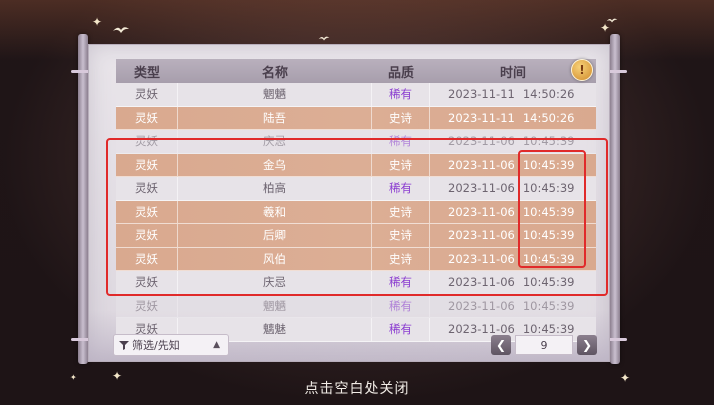 The image size is (714, 405). I want to click on funnel-icon, so click(124, 345).